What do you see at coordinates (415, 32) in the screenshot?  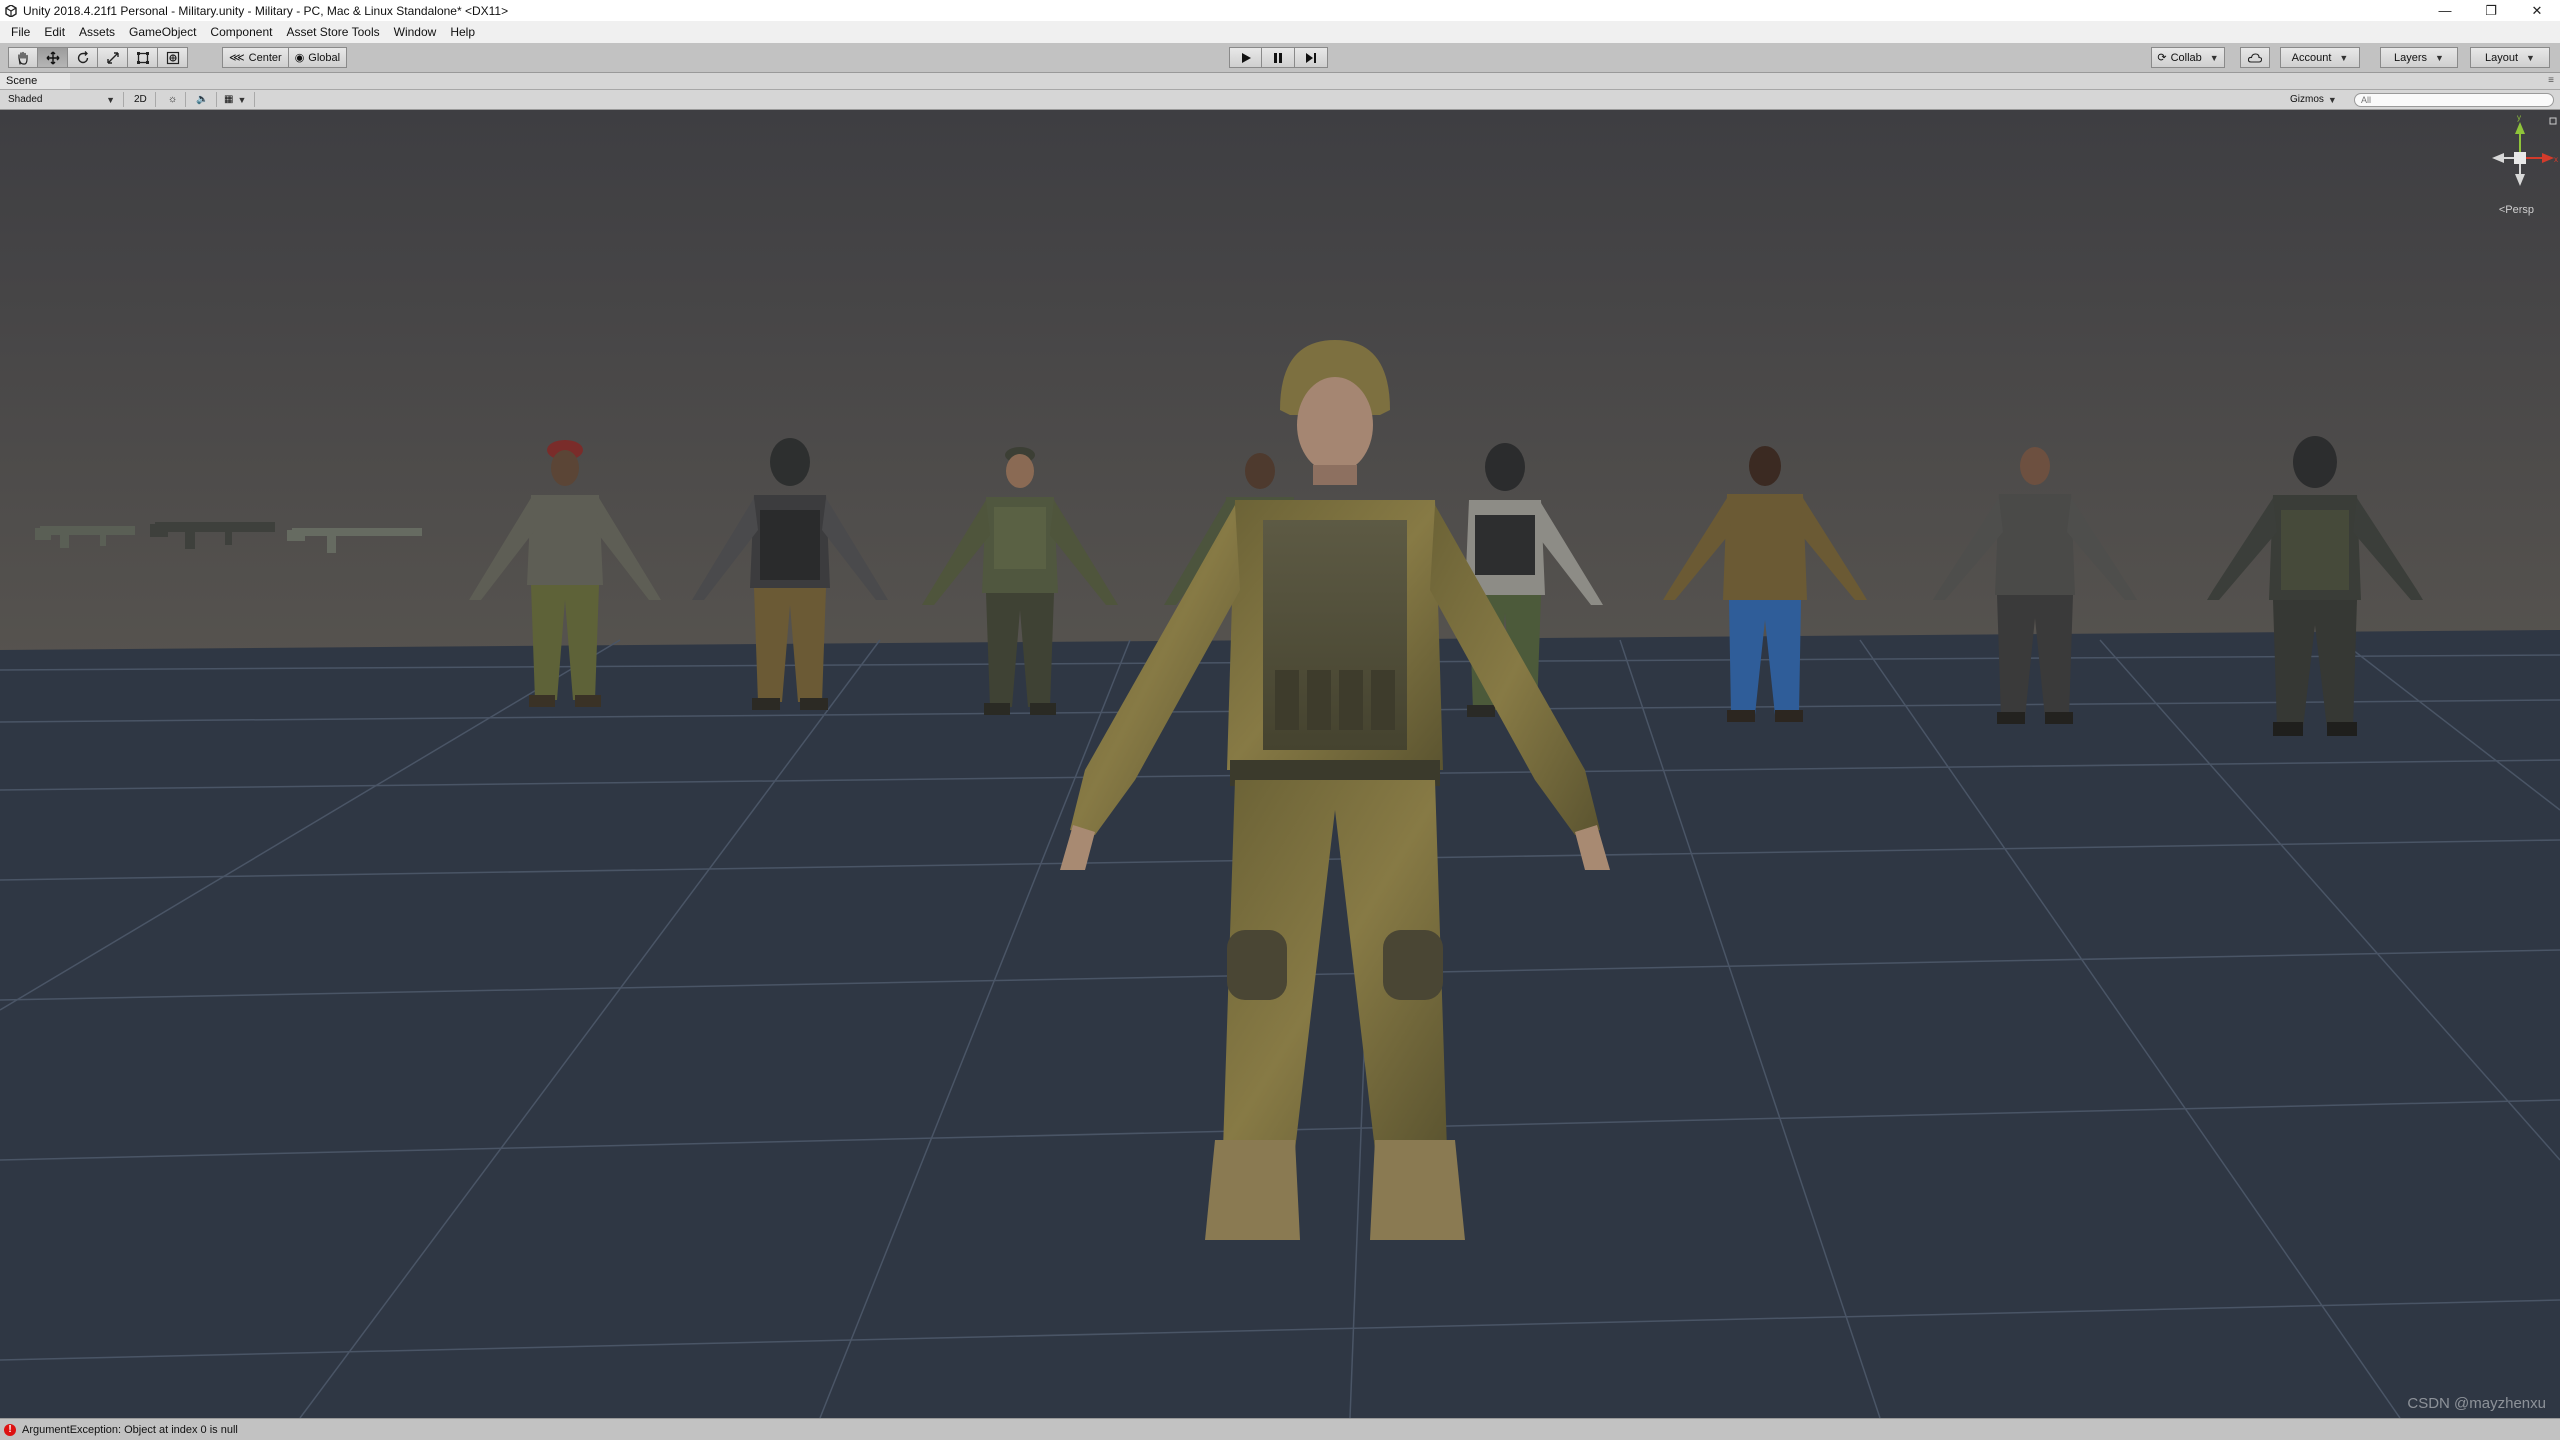 I see `menu-window: Window` at bounding box center [415, 32].